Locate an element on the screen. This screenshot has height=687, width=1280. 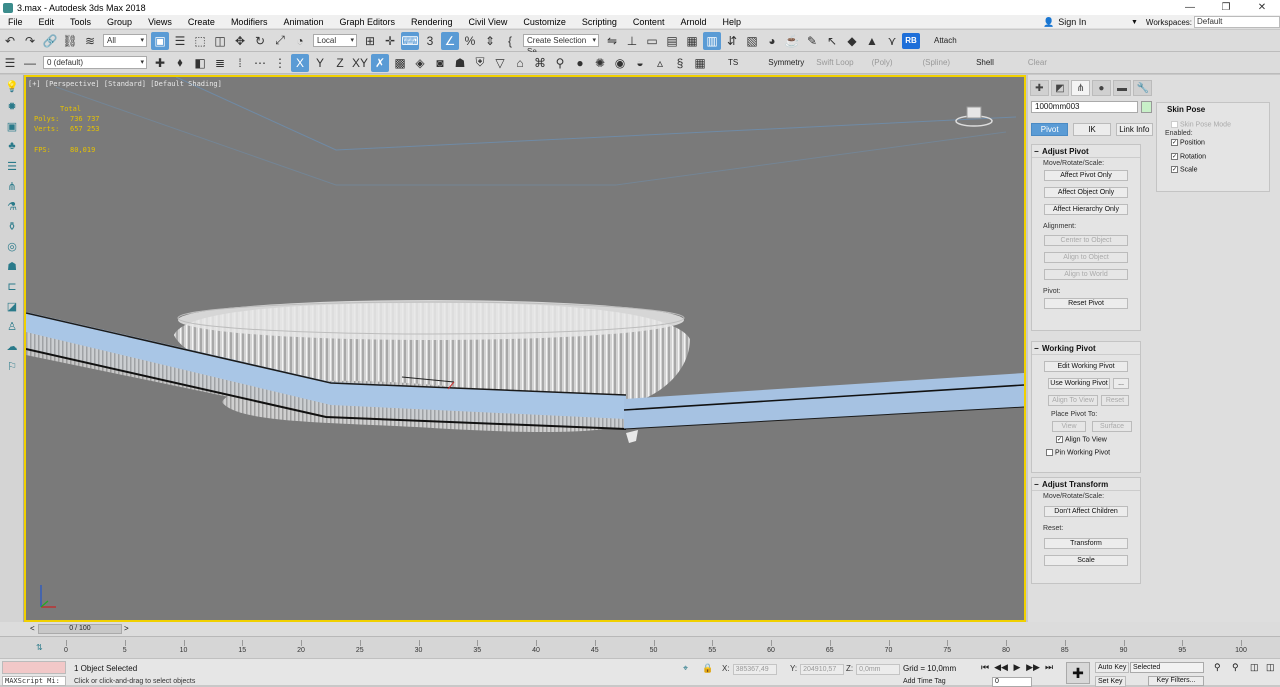
skin-pose-header: Skin Pose is located at coordinates (1213, 109).